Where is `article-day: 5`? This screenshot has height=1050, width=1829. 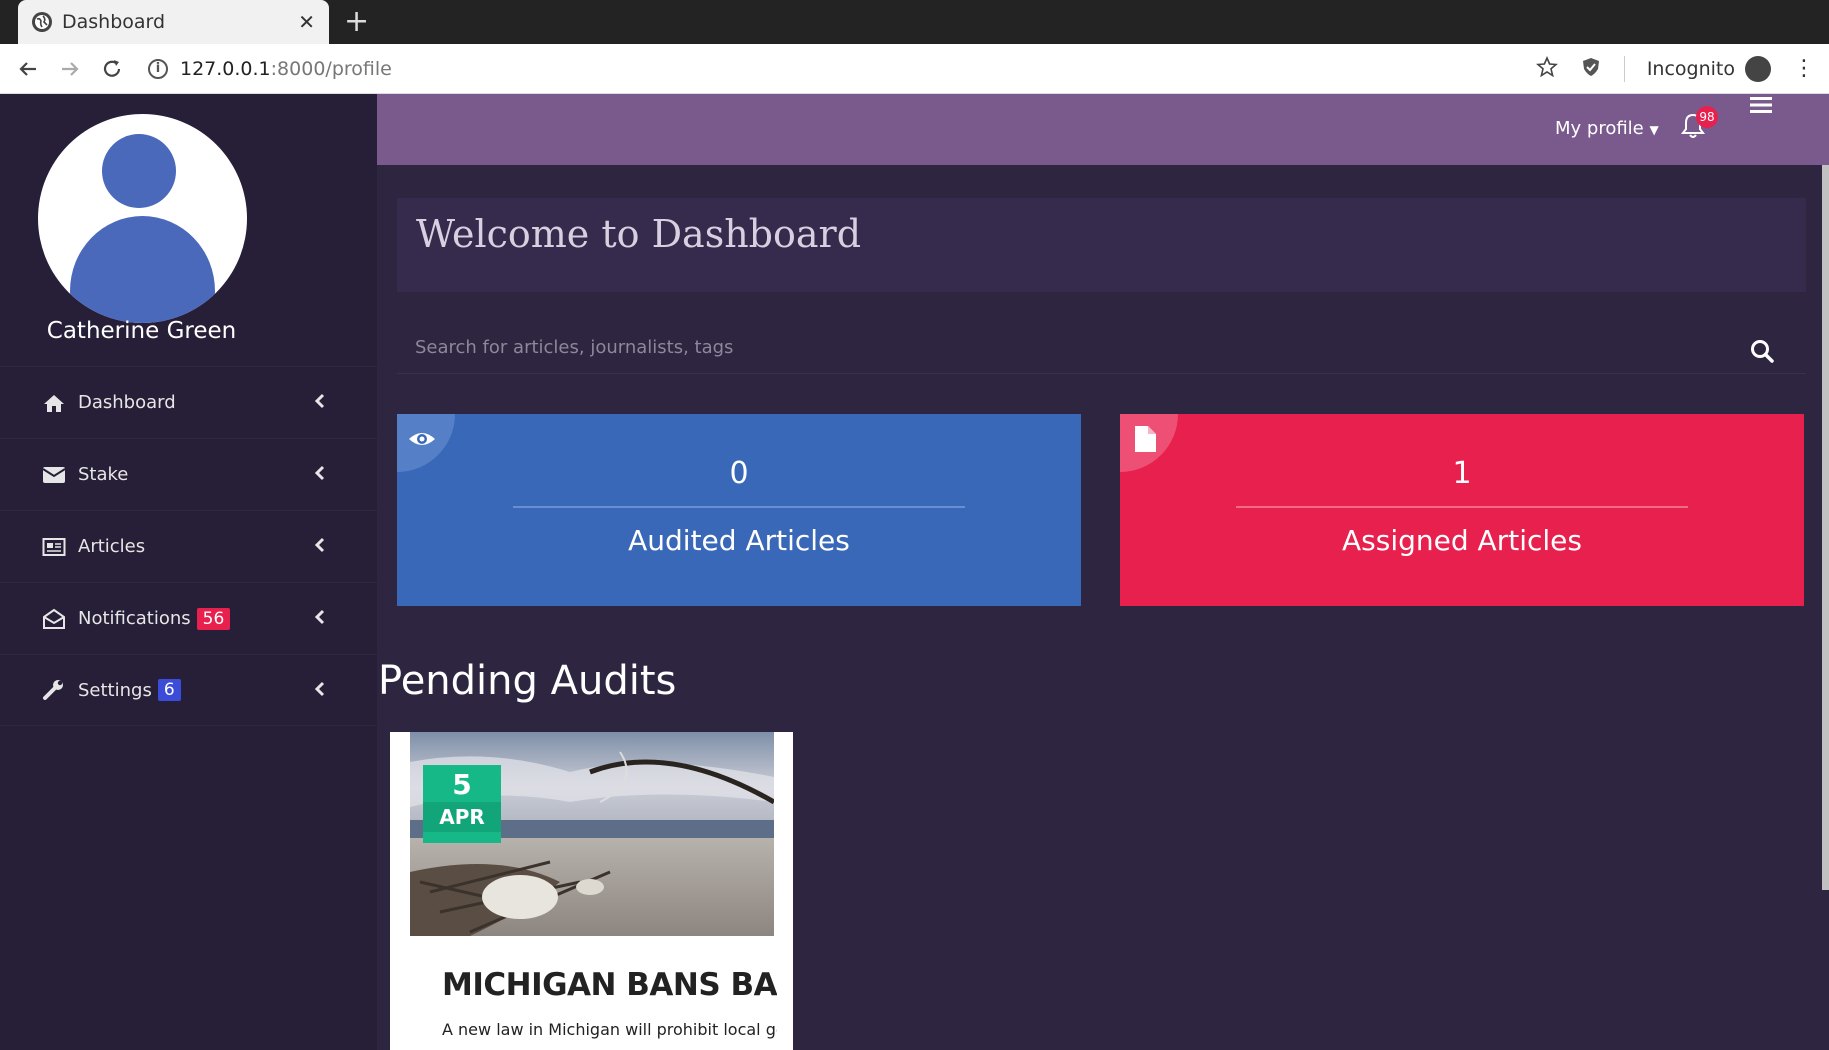 article-day: 5 is located at coordinates (462, 784).